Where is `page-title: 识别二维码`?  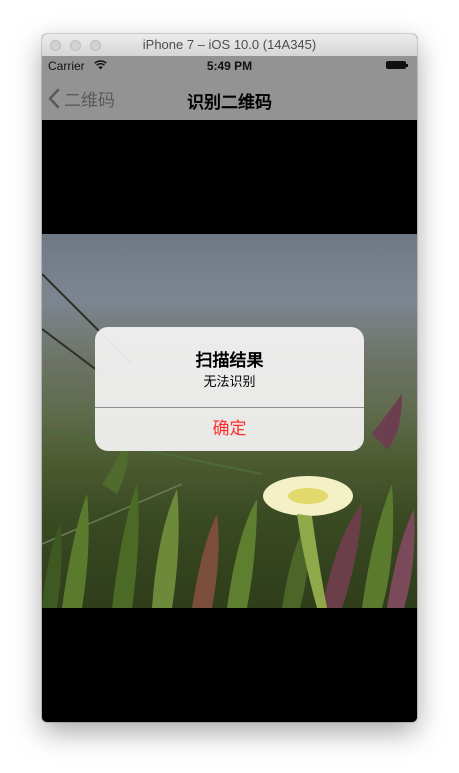
page-title: 识别二维码 is located at coordinates (229, 103).